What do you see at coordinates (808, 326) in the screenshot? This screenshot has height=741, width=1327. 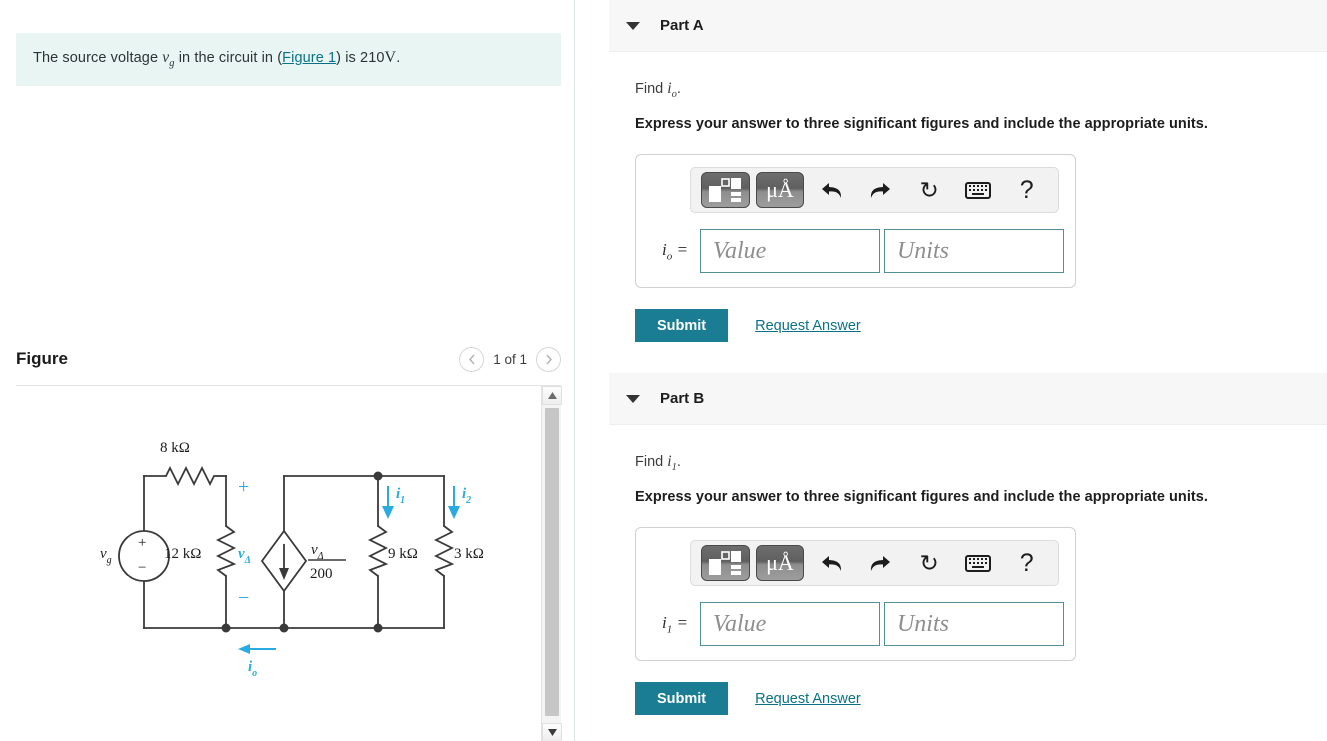 I see `part-a-request-answer-link: Request Answer` at bounding box center [808, 326].